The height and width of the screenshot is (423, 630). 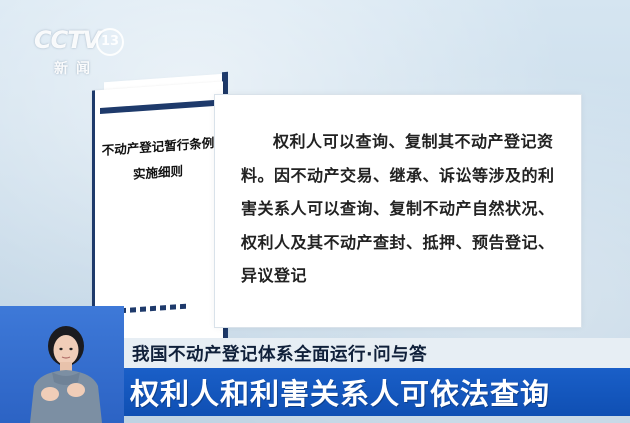 I want to click on logo-channel-number: 13, so click(x=110, y=42).